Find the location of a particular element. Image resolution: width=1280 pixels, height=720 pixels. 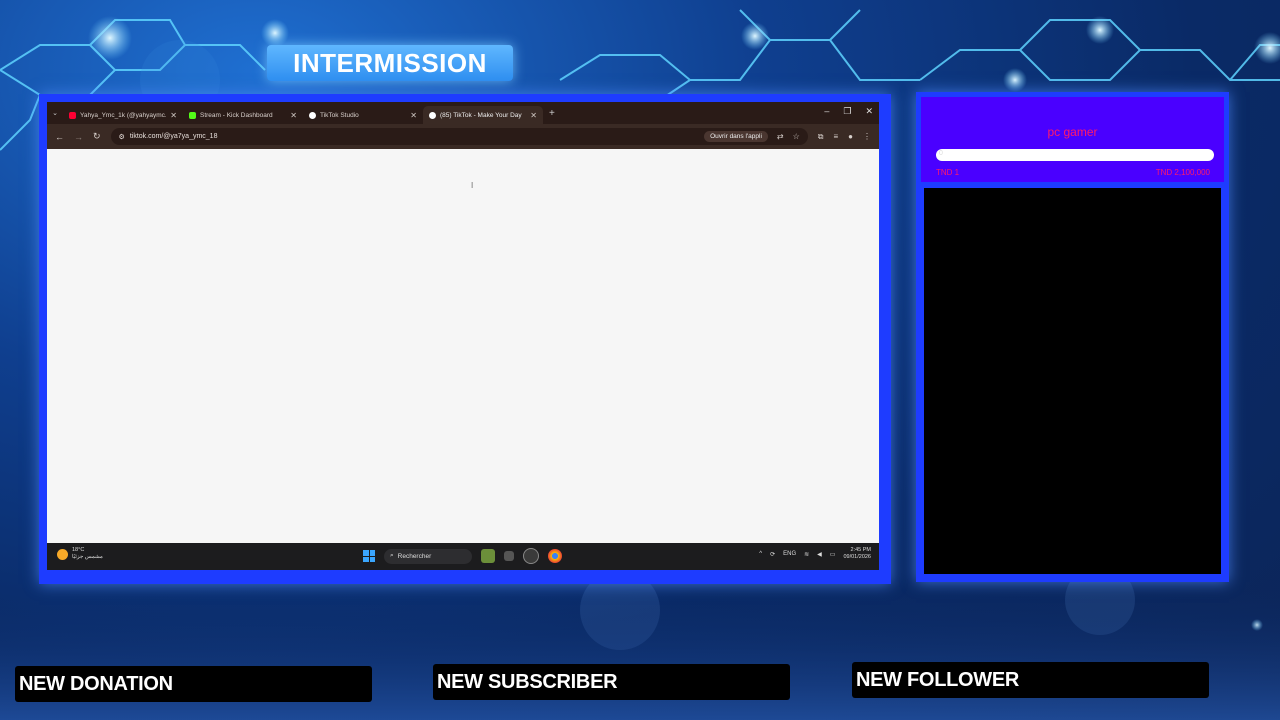

new-follower-bar: NEW FOLLOWER is located at coordinates (1030, 680).